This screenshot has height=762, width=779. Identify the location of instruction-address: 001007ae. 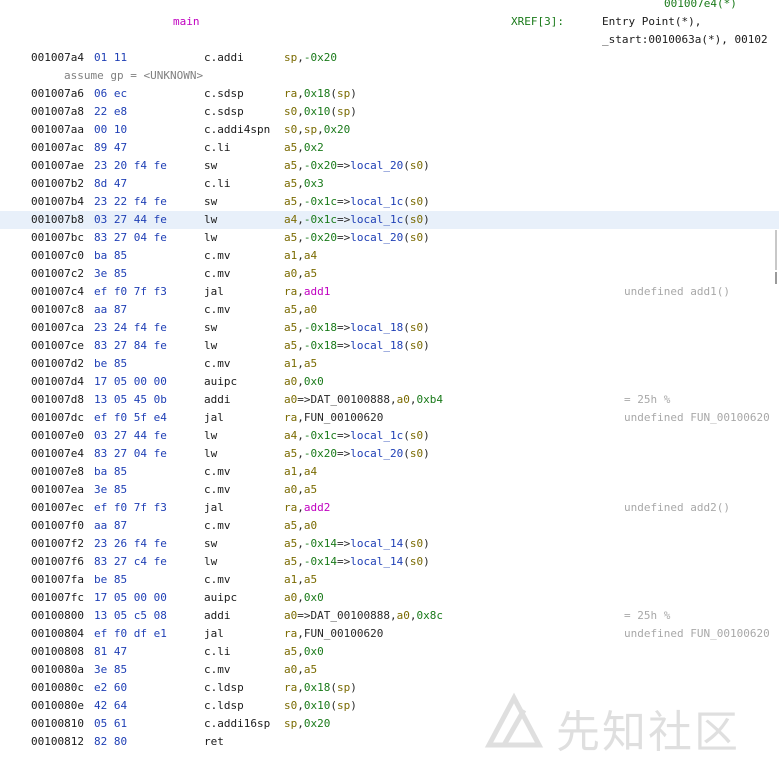
(57, 166).